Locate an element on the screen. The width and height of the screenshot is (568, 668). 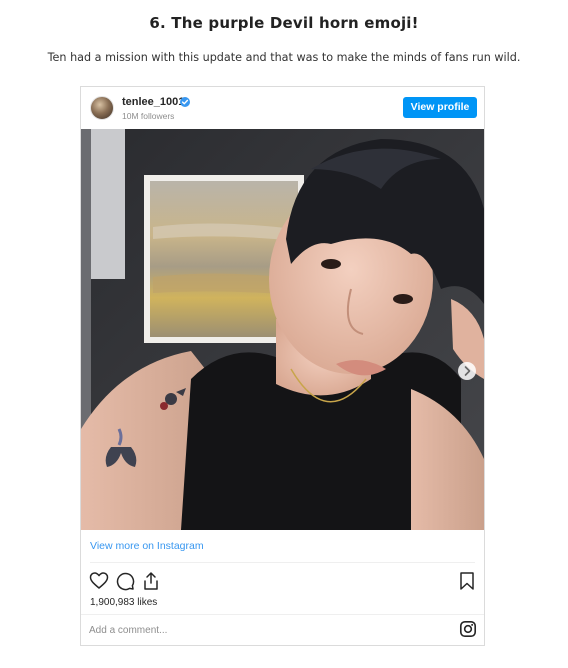
article-heading: 6. The purple Devil horn emoji! is located at coordinates (284, 23).